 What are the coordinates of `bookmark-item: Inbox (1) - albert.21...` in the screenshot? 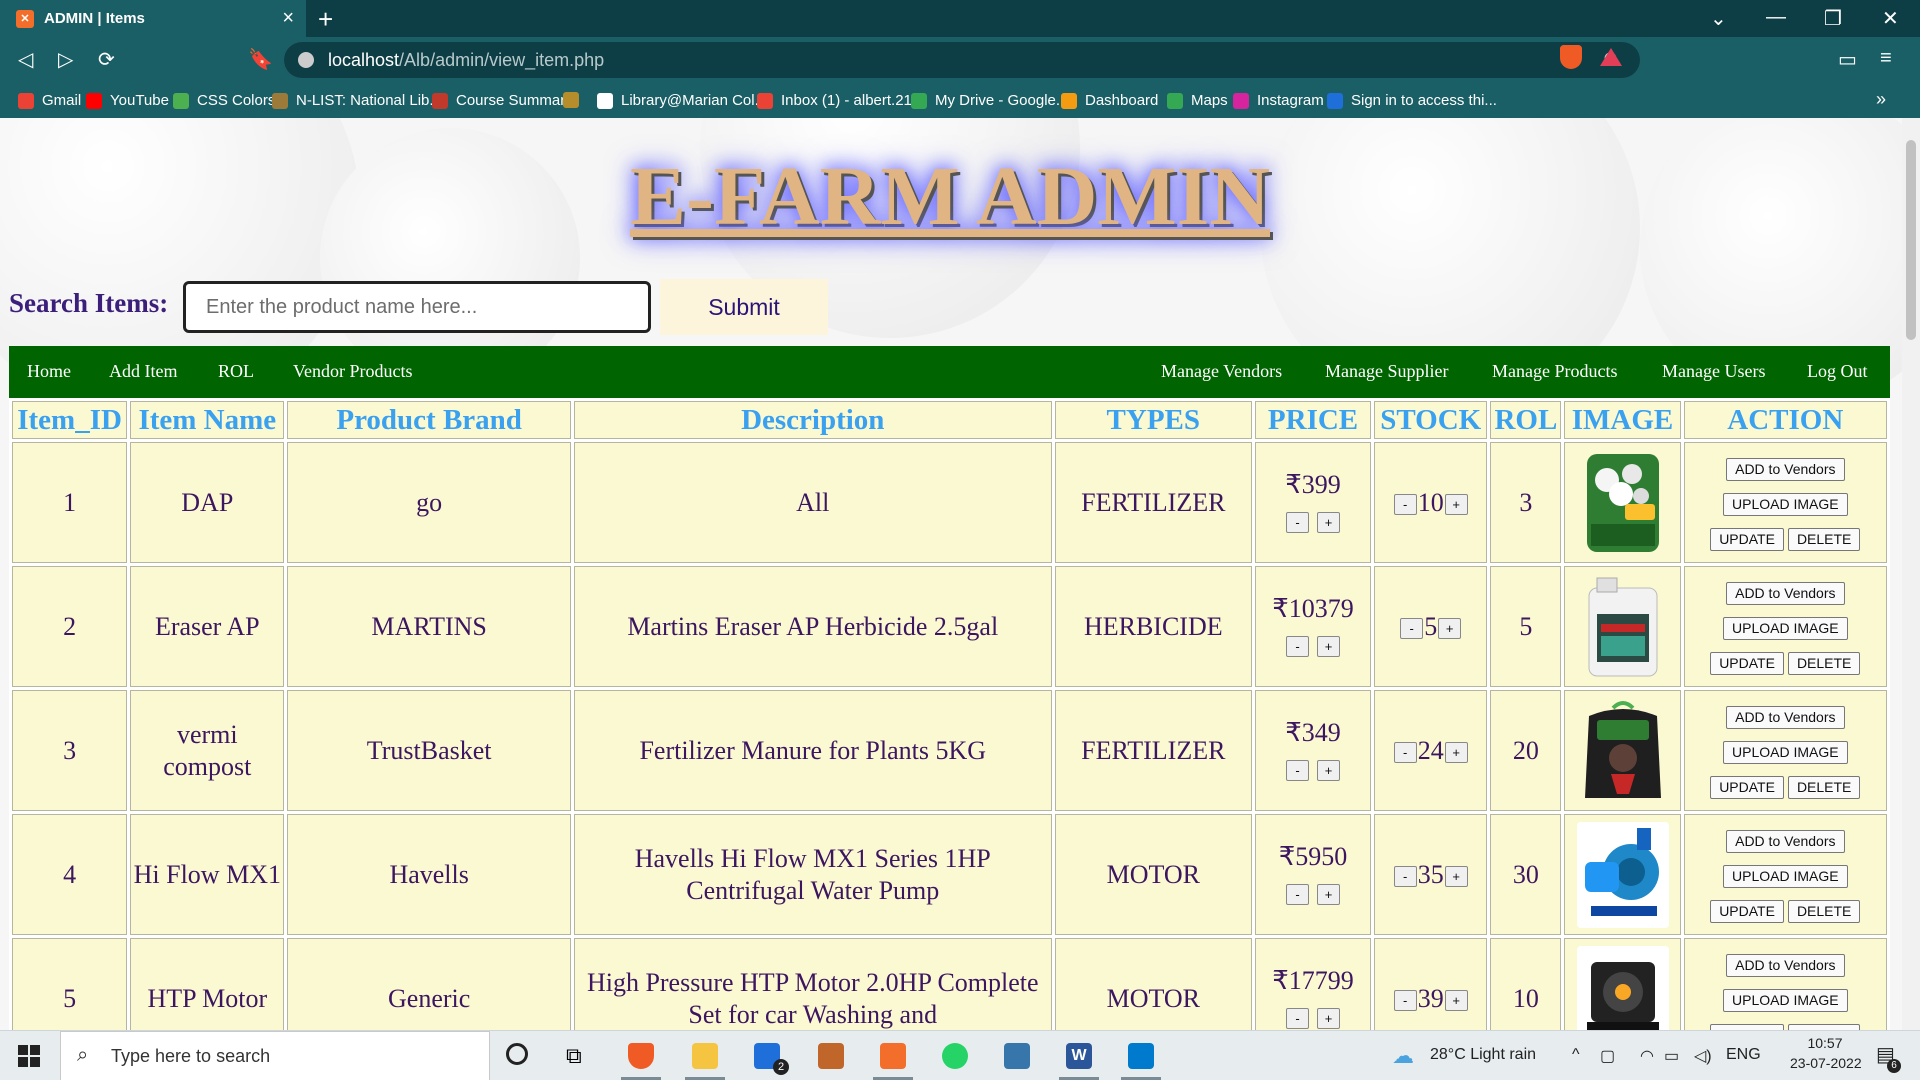 It's located at (840, 100).